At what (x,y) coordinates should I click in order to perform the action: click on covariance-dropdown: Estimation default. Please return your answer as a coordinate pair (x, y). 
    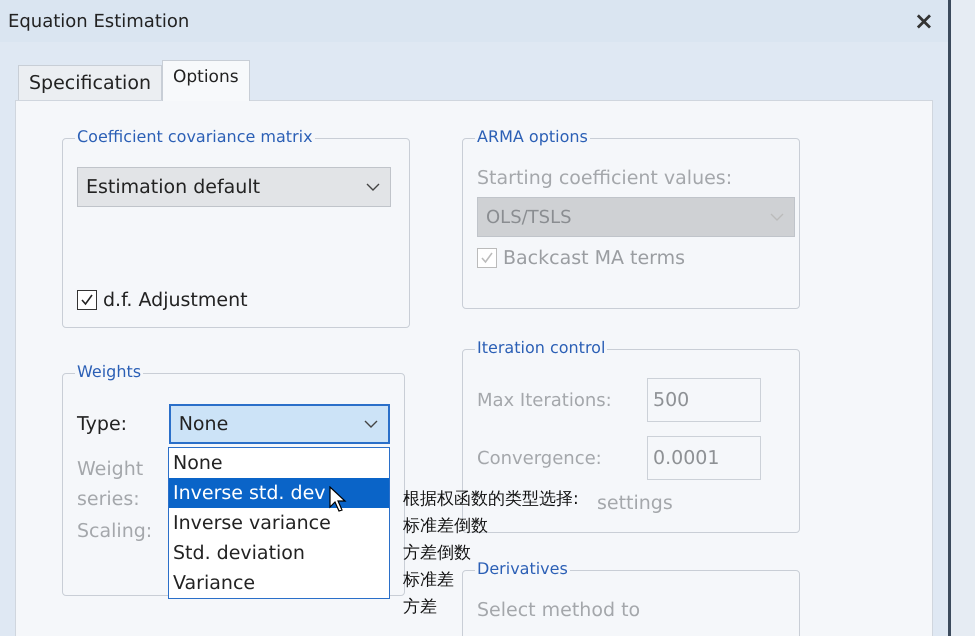
    Looking at the image, I should click on (234, 187).